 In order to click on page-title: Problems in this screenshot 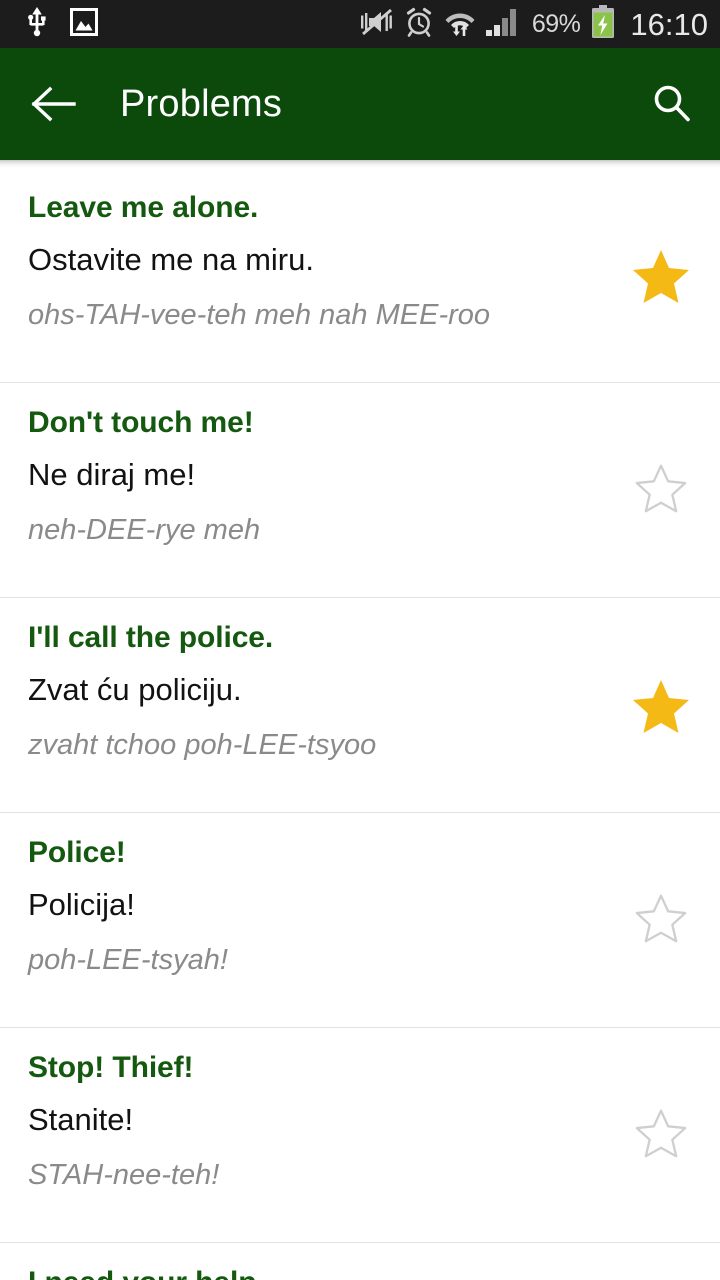, I will do `click(201, 103)`.